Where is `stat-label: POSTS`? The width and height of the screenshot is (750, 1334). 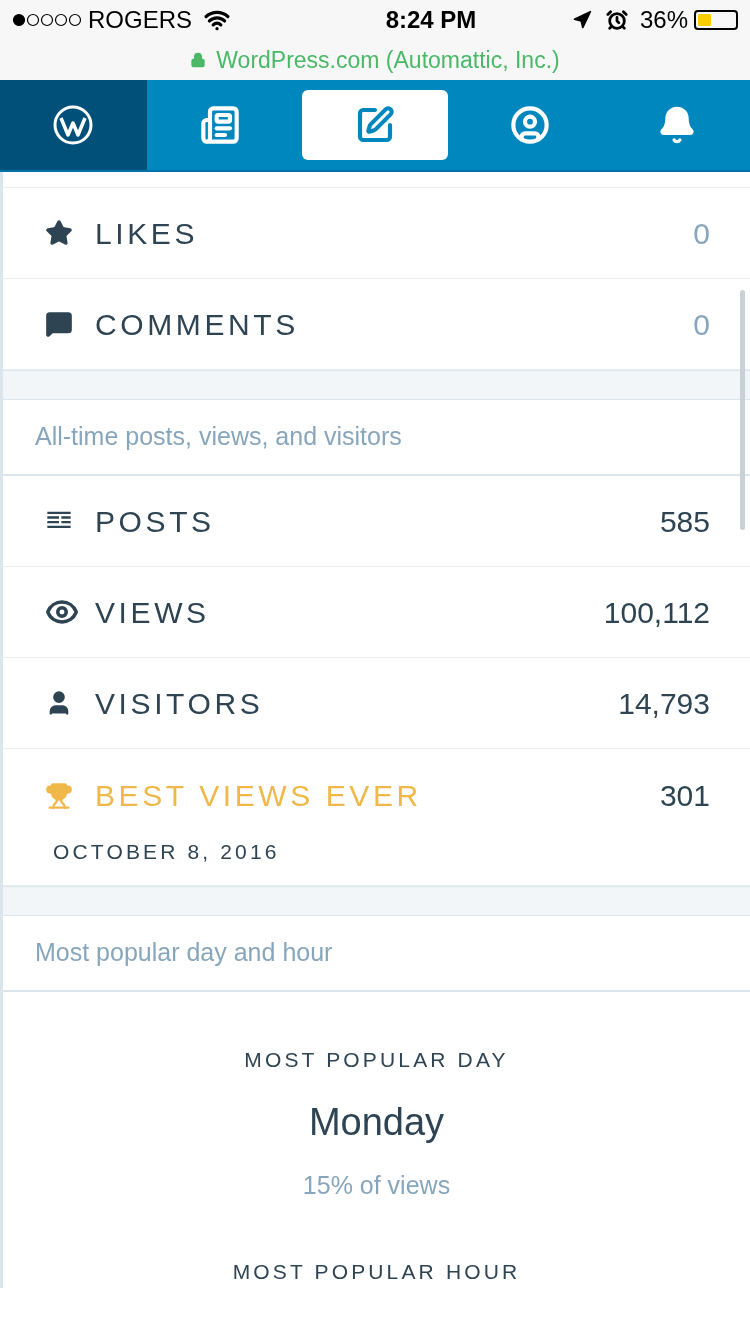 stat-label: POSTS is located at coordinates (155, 521).